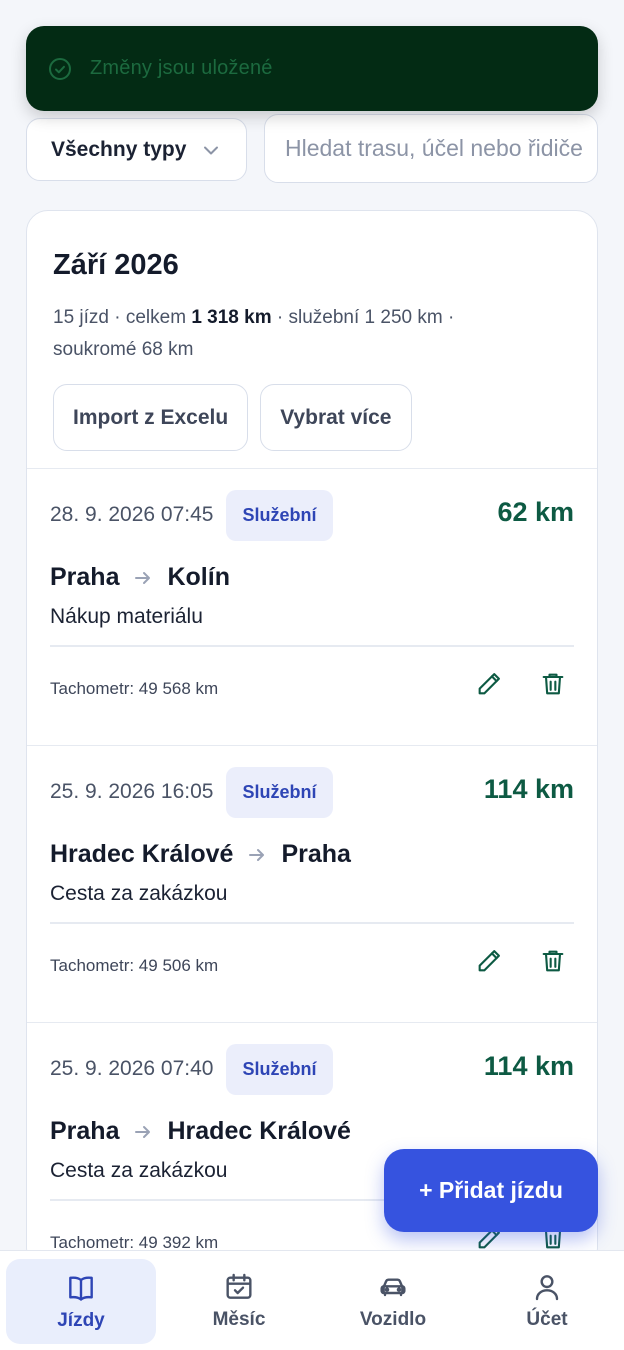 This screenshot has height=1350, width=624. I want to click on book-icon, so click(81, 1288).